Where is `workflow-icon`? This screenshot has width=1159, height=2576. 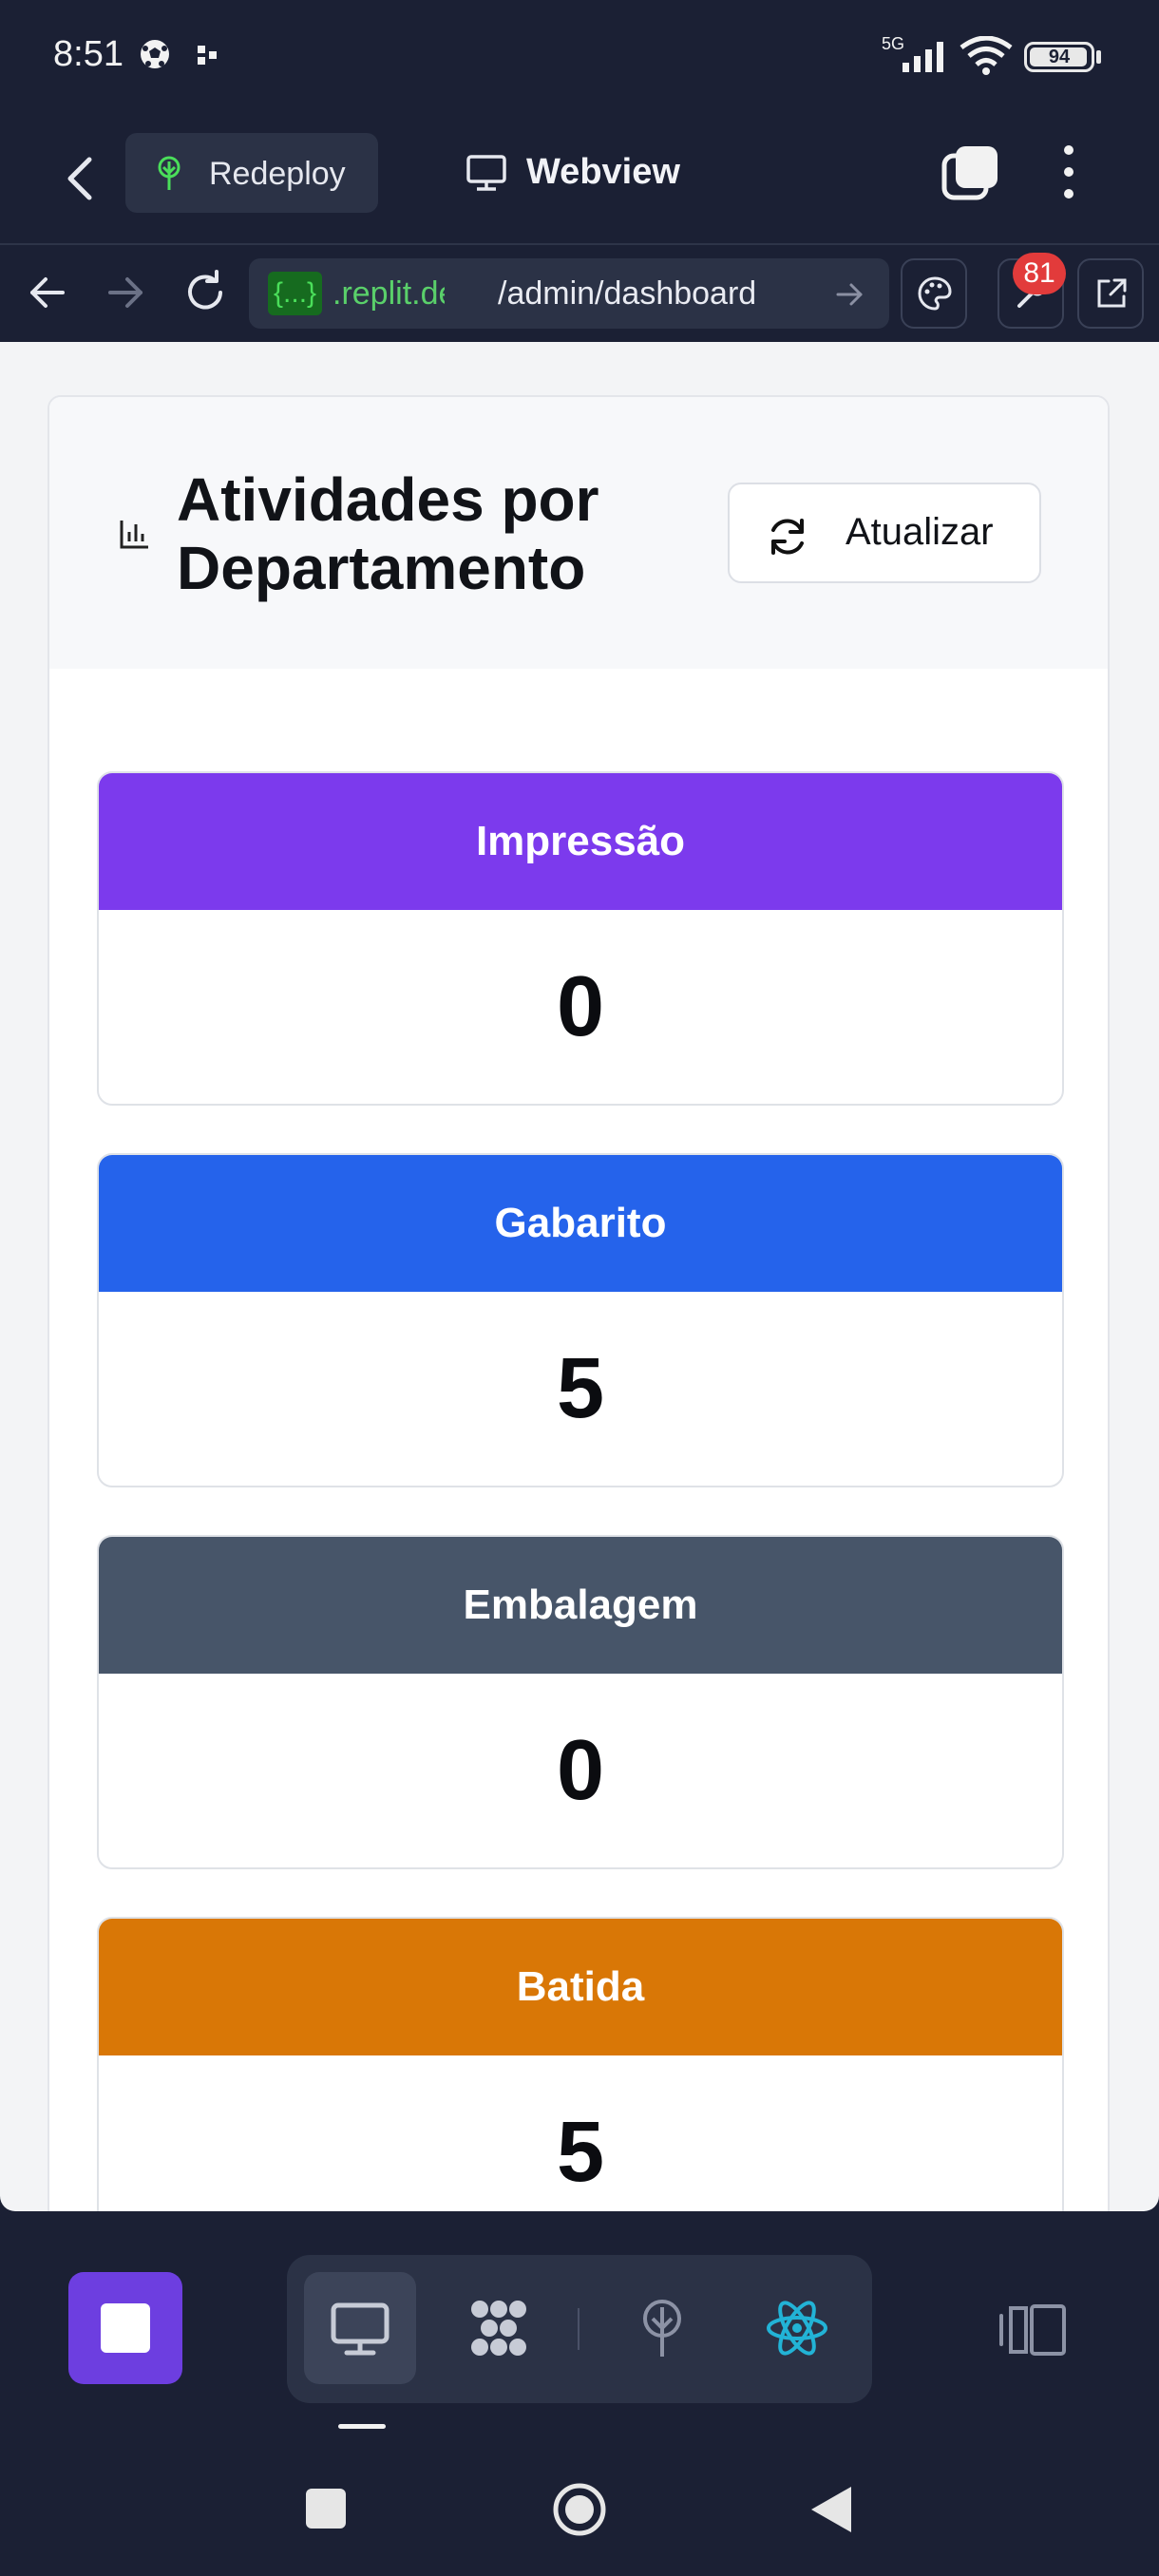 workflow-icon is located at coordinates (498, 2328).